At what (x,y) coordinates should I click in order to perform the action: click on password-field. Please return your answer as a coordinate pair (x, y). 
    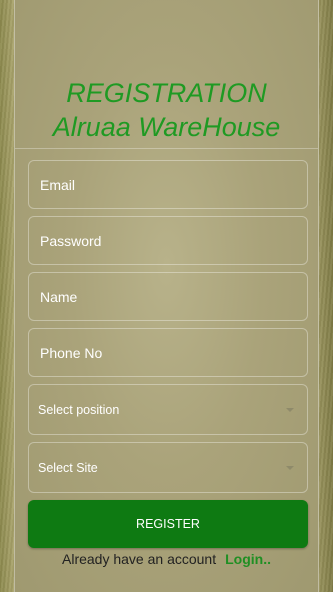
    Looking at the image, I should click on (168, 240).